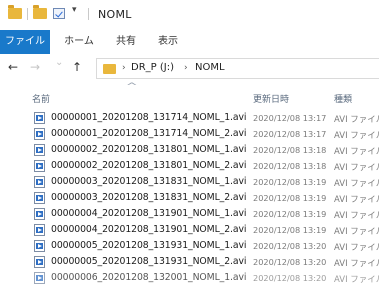 This screenshot has width=379, height=292. What do you see at coordinates (149, 197) in the screenshot?
I see `file-name: 00000003_20201208_131831_NOML_2.avi` at bounding box center [149, 197].